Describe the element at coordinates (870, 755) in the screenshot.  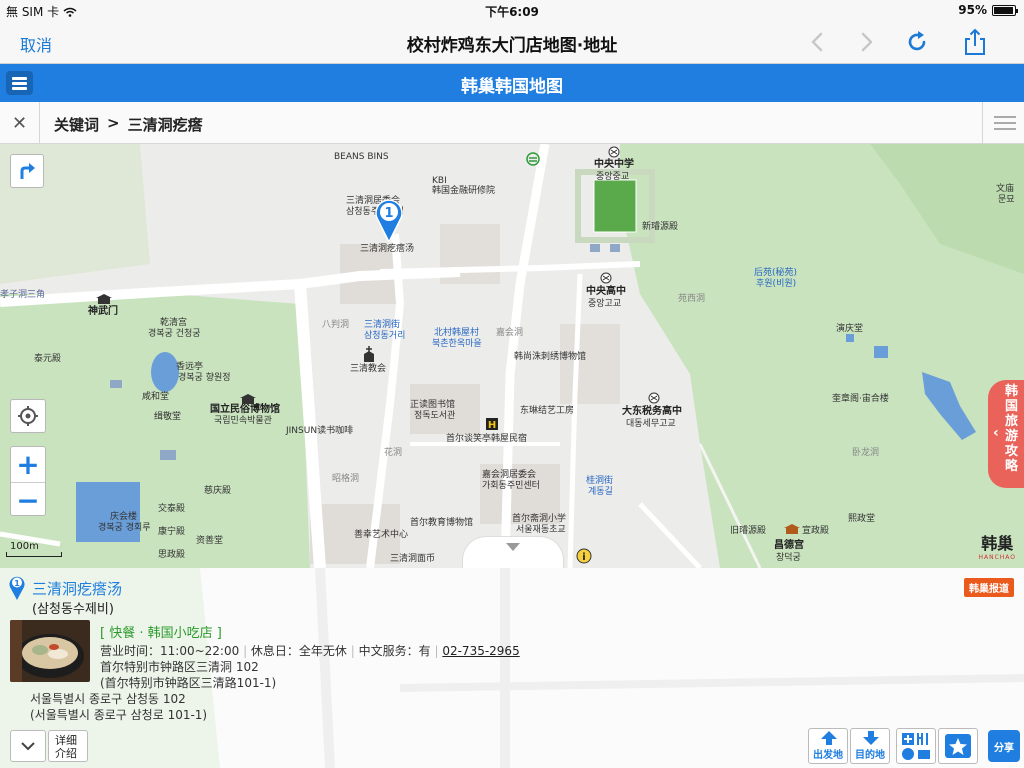
I see `destination-label: 目的地` at that location.